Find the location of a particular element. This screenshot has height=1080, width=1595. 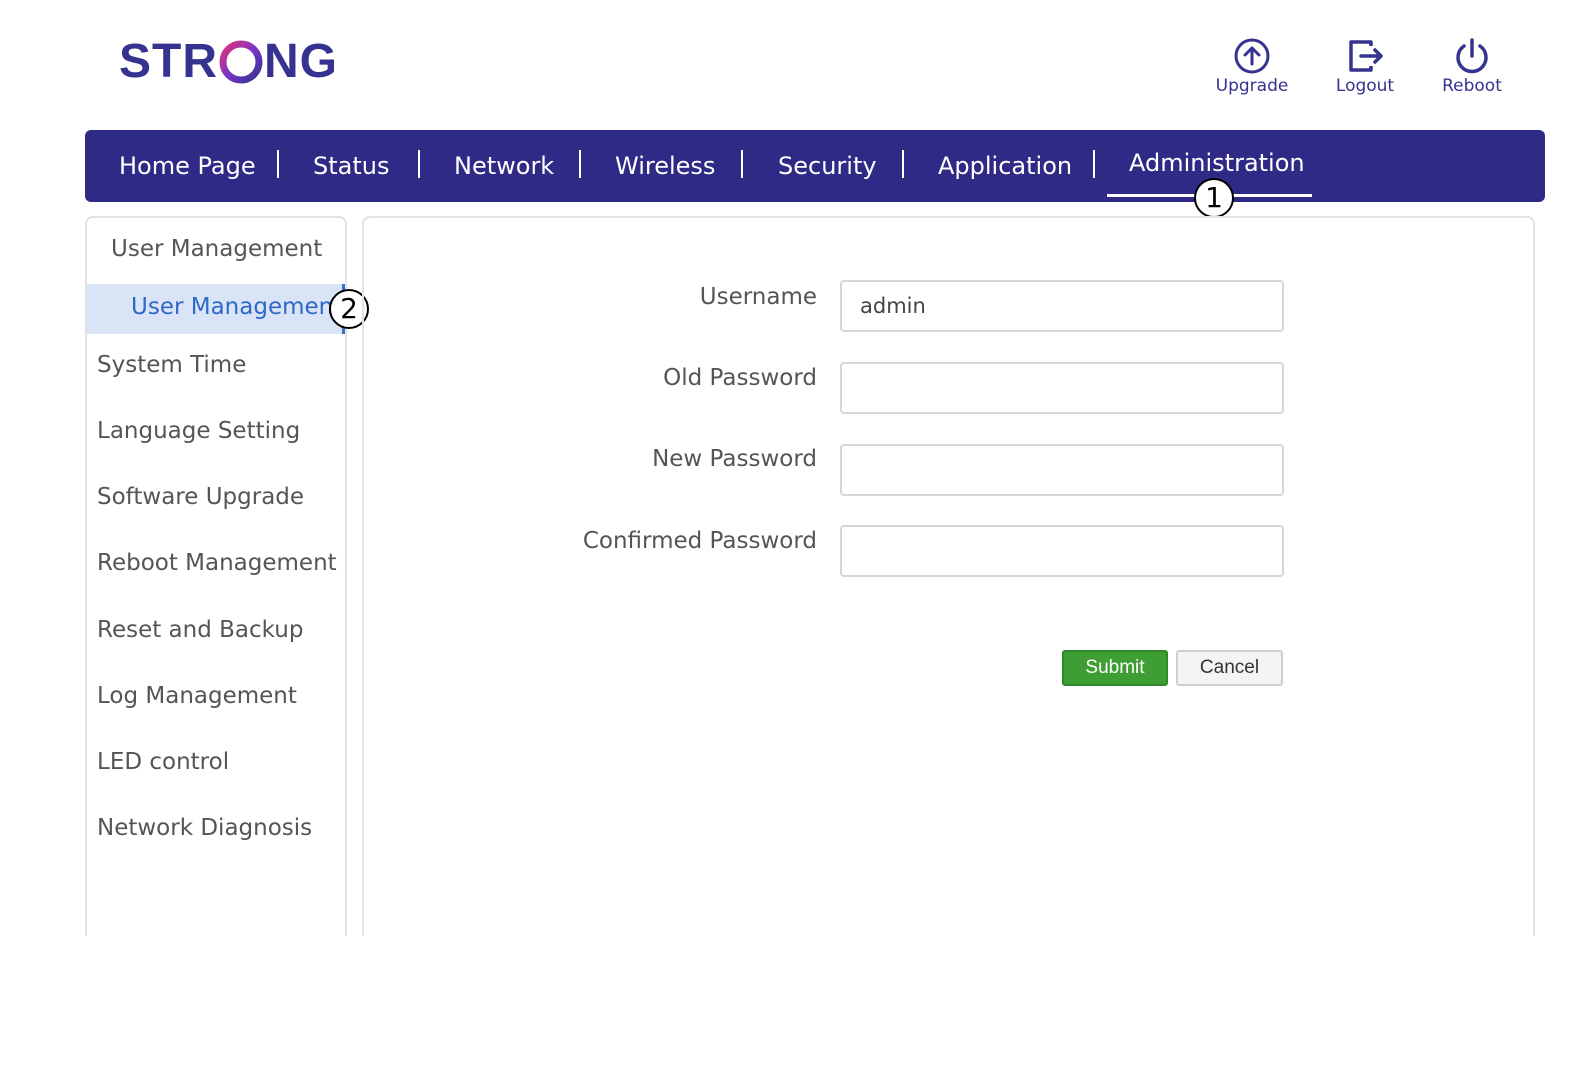

nav-network: Network is located at coordinates (504, 166).